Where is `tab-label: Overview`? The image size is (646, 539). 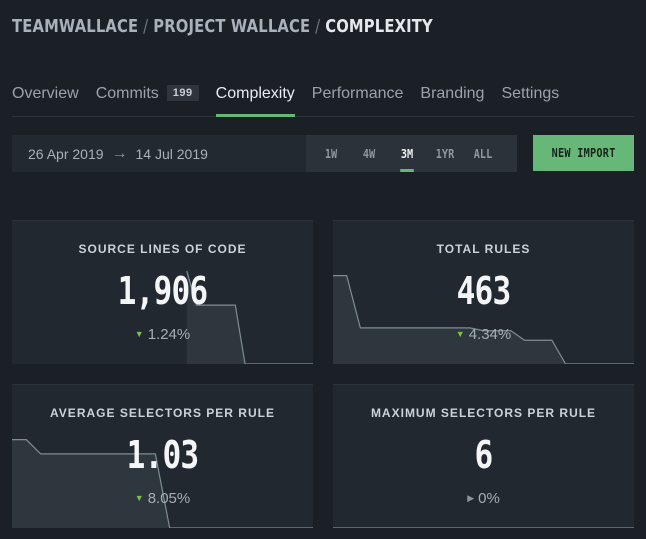
tab-label: Overview is located at coordinates (45, 93).